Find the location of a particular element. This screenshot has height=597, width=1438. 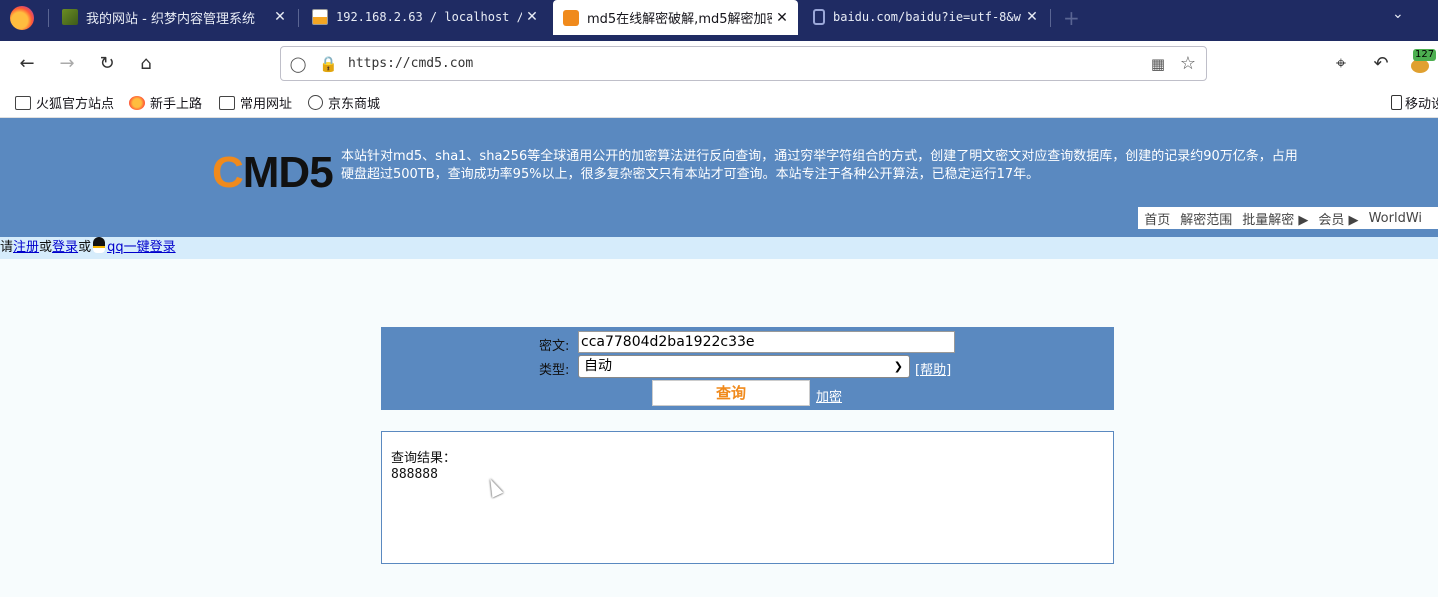

firefox-logo-icon is located at coordinates (22, 18).